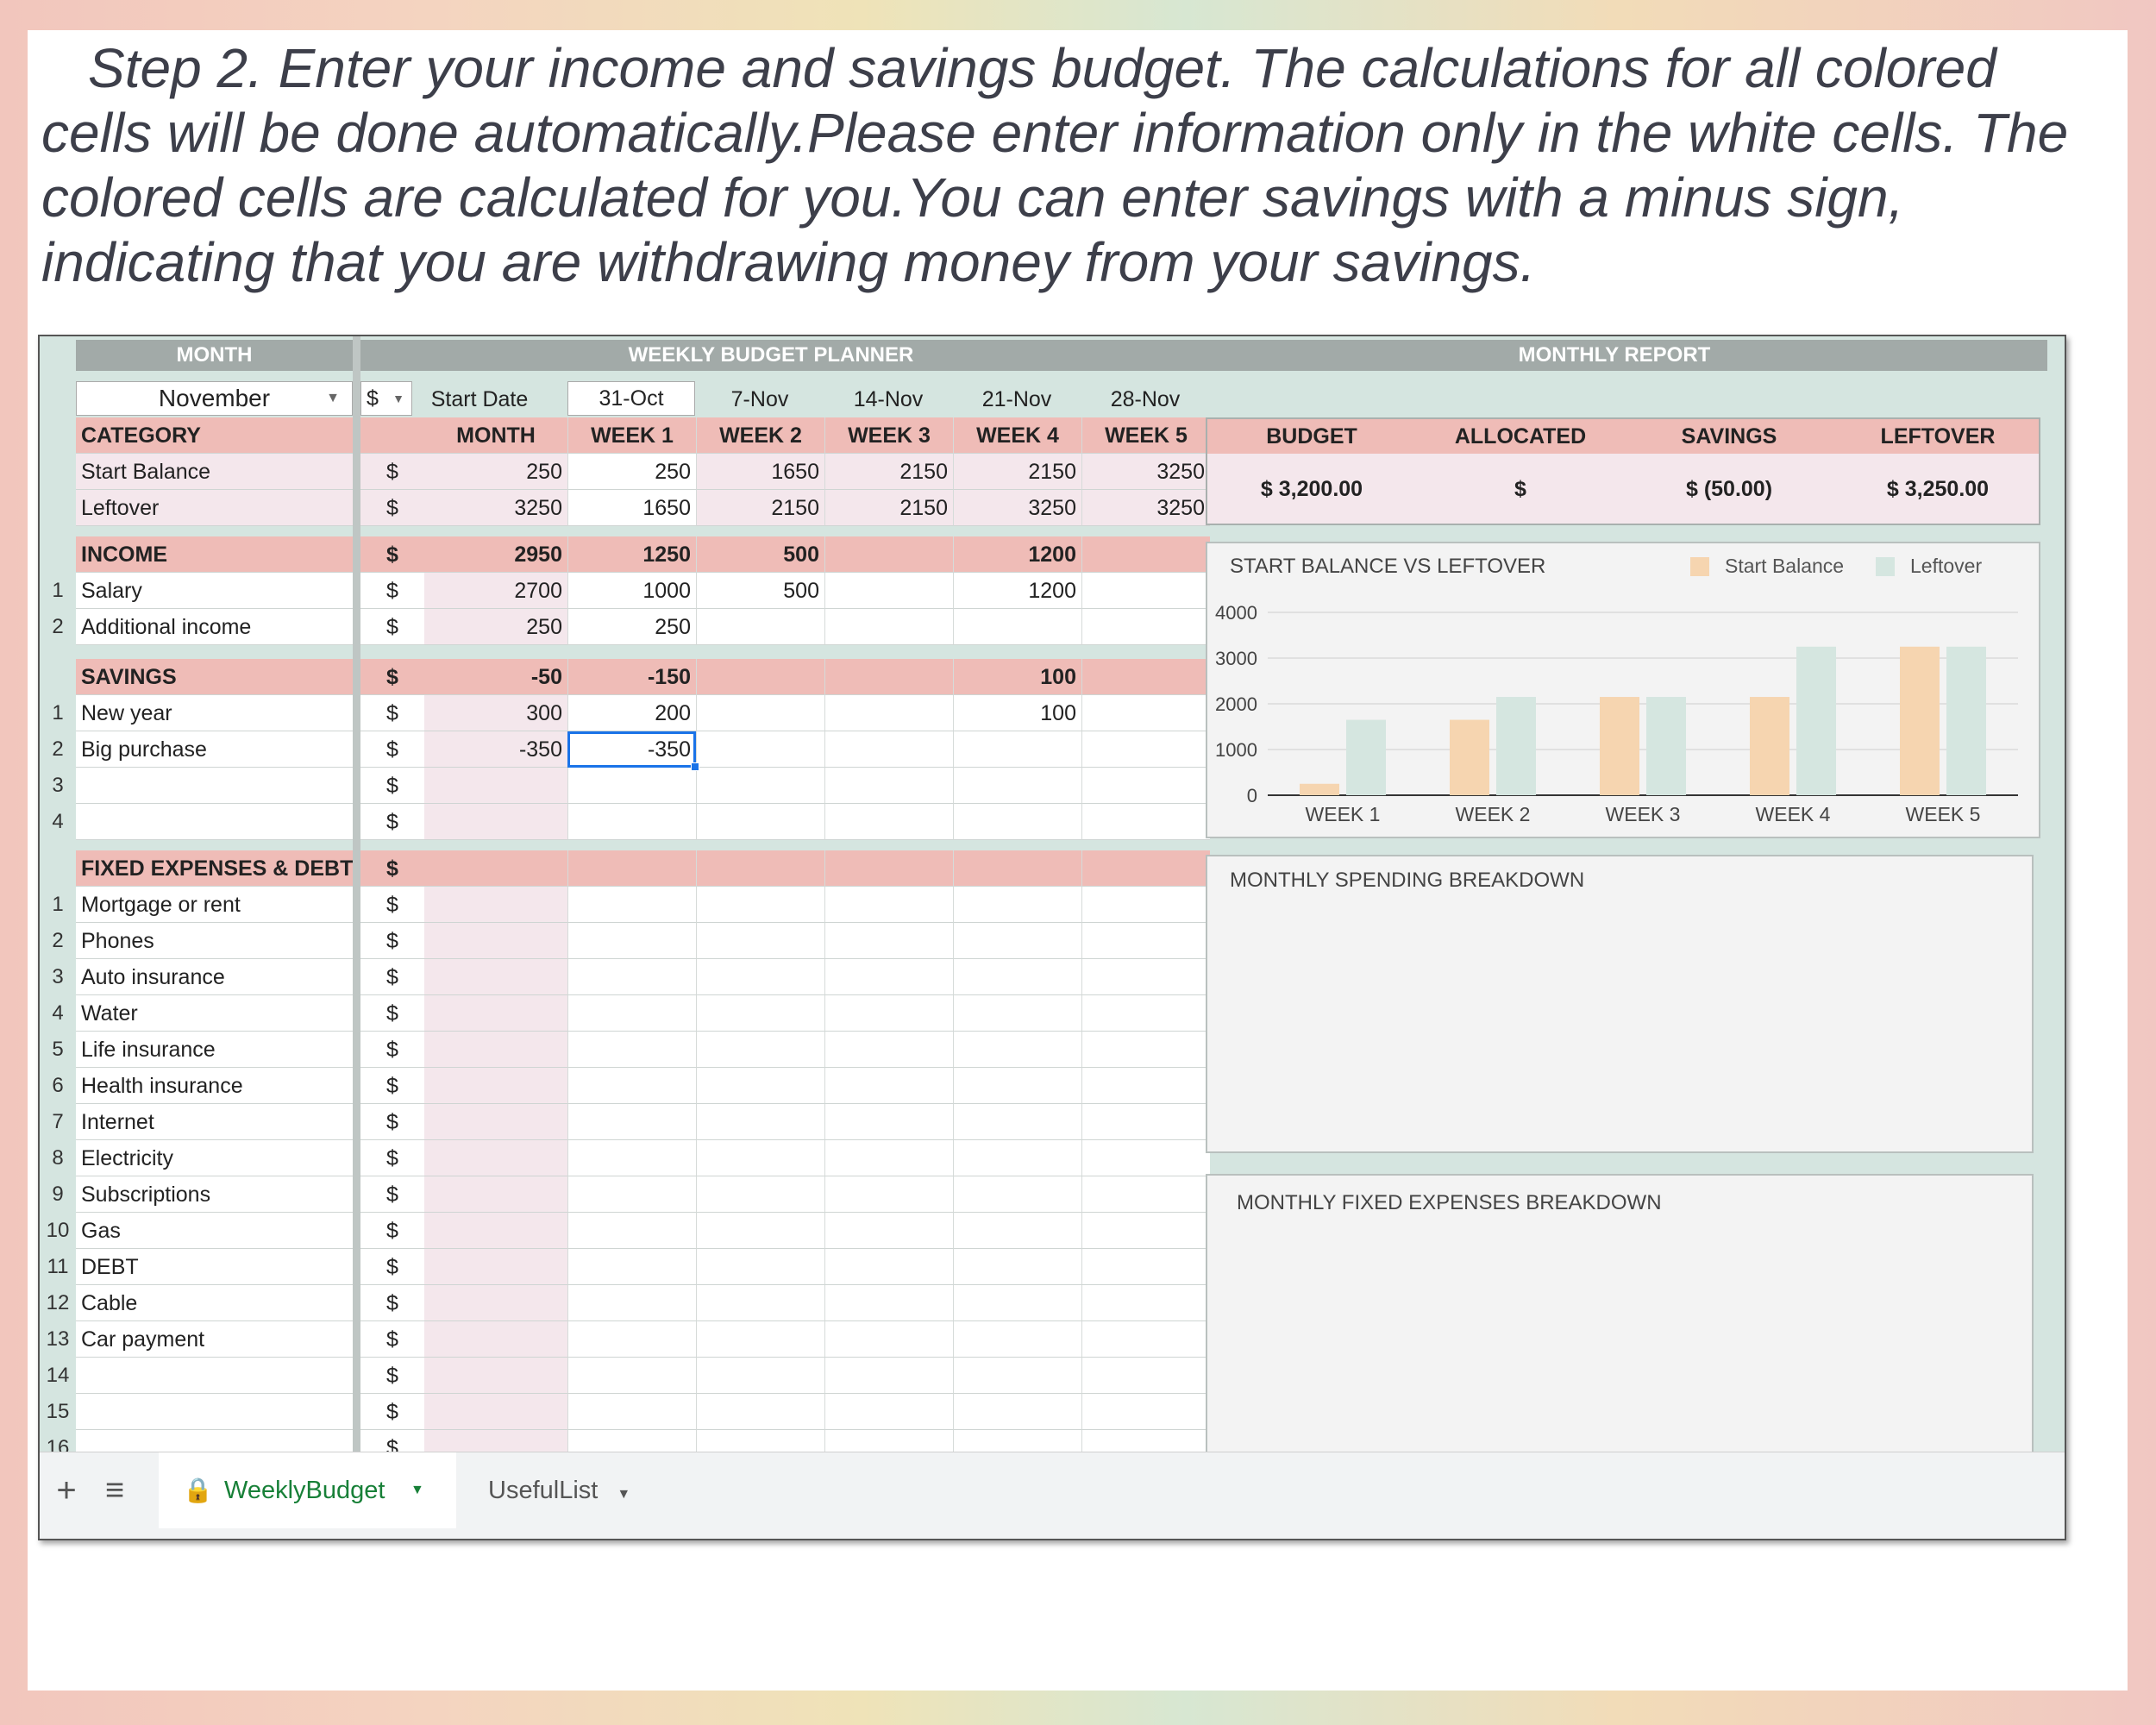 This screenshot has height=1725, width=2156. I want to click on fixed-row-label: Electricity, so click(214, 1158).